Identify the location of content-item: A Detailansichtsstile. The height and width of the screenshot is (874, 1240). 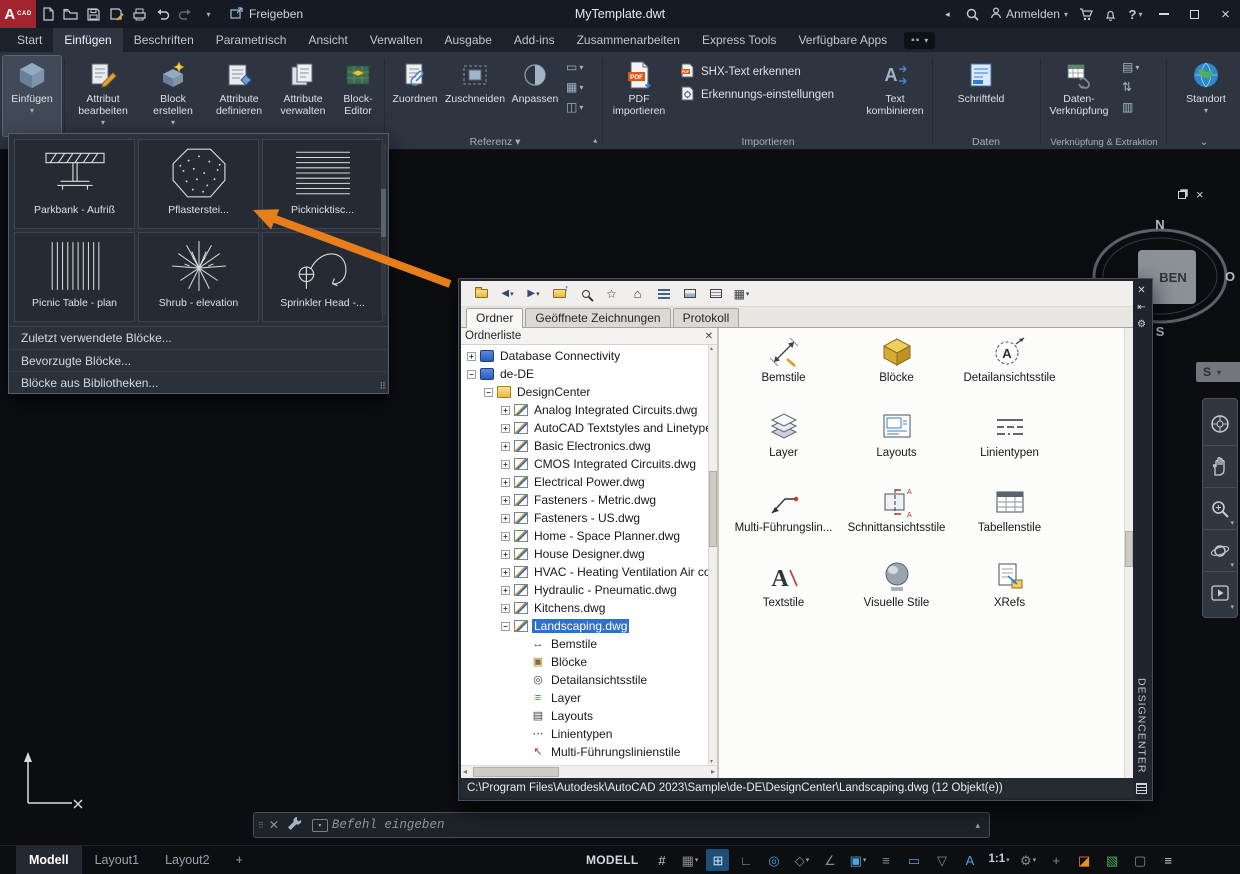
(1010, 369).